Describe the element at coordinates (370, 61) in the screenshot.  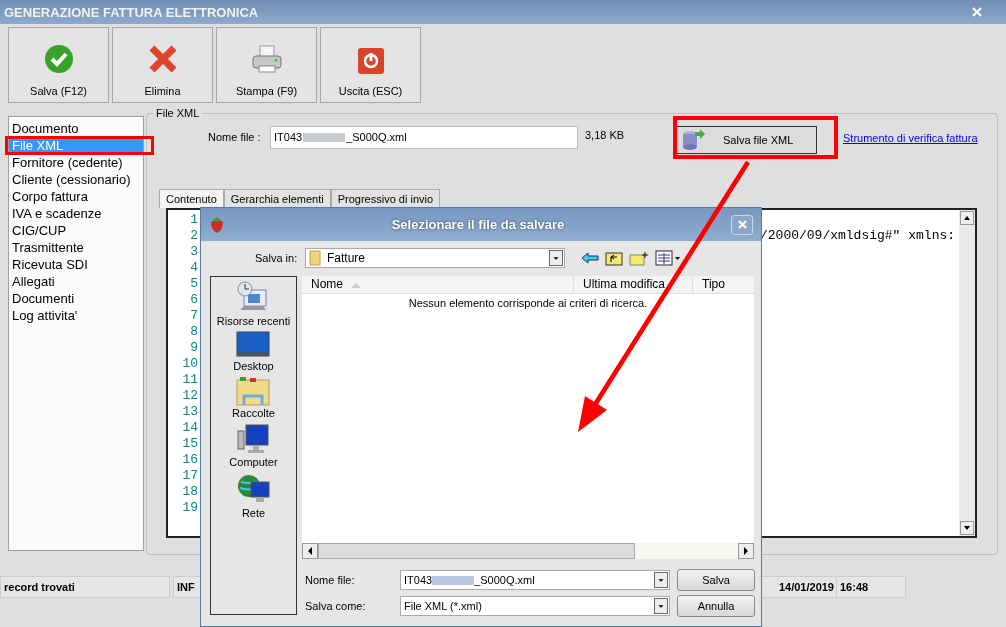
I see `power-icon` at that location.